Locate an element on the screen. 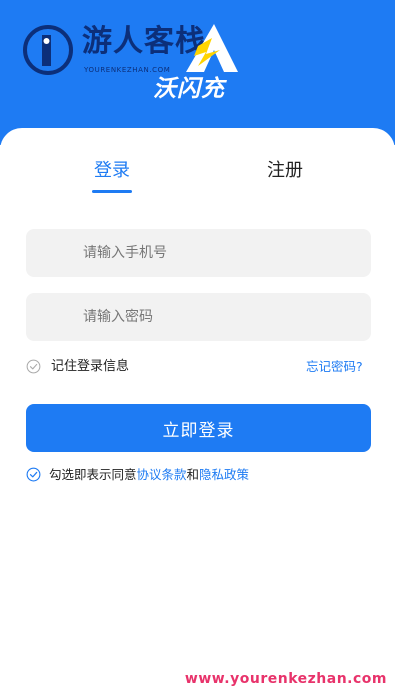 The height and width of the screenshot is (695, 395). agreement-text: 勾选即表示同意协议条款和隐私政策 is located at coordinates (149, 475).